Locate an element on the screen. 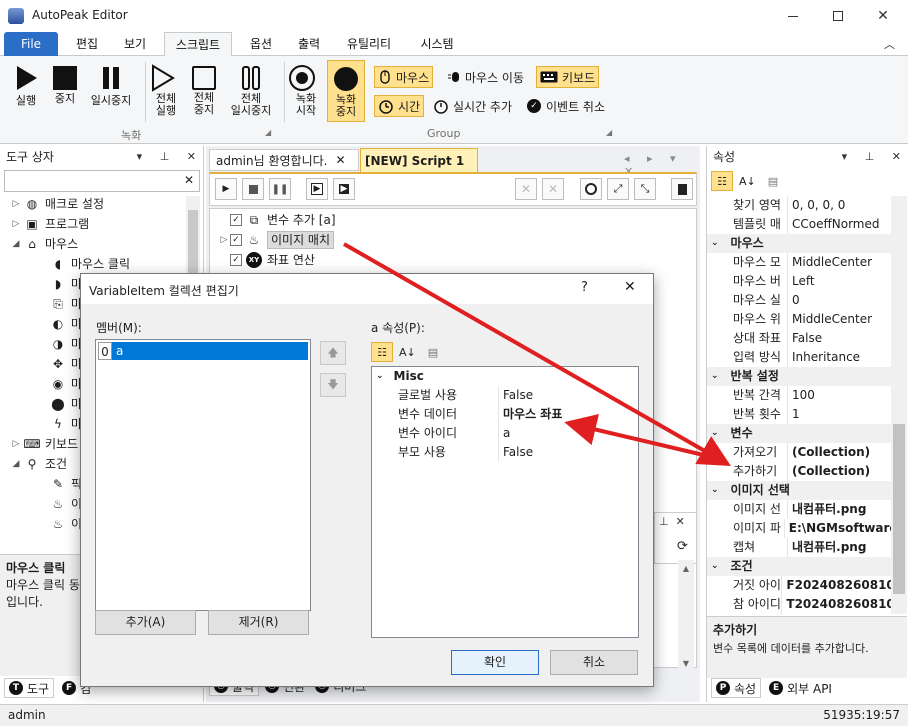 Image resolution: width=908 pixels, height=726 pixels. close-tab-icon: ✕ is located at coordinates (340, 160).